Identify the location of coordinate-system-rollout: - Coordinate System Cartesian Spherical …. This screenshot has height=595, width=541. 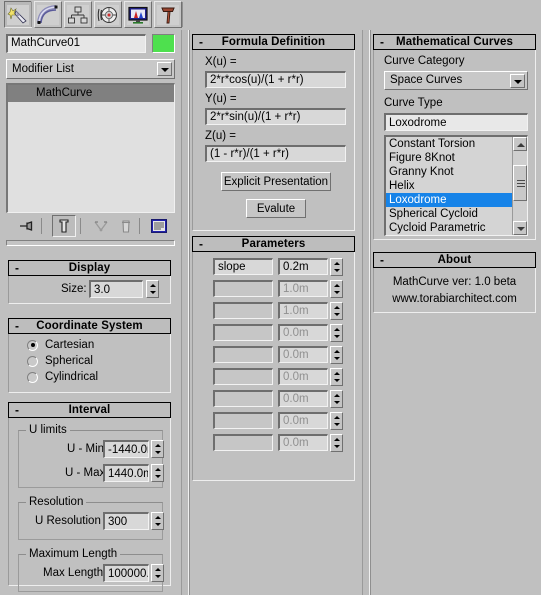
(89, 356).